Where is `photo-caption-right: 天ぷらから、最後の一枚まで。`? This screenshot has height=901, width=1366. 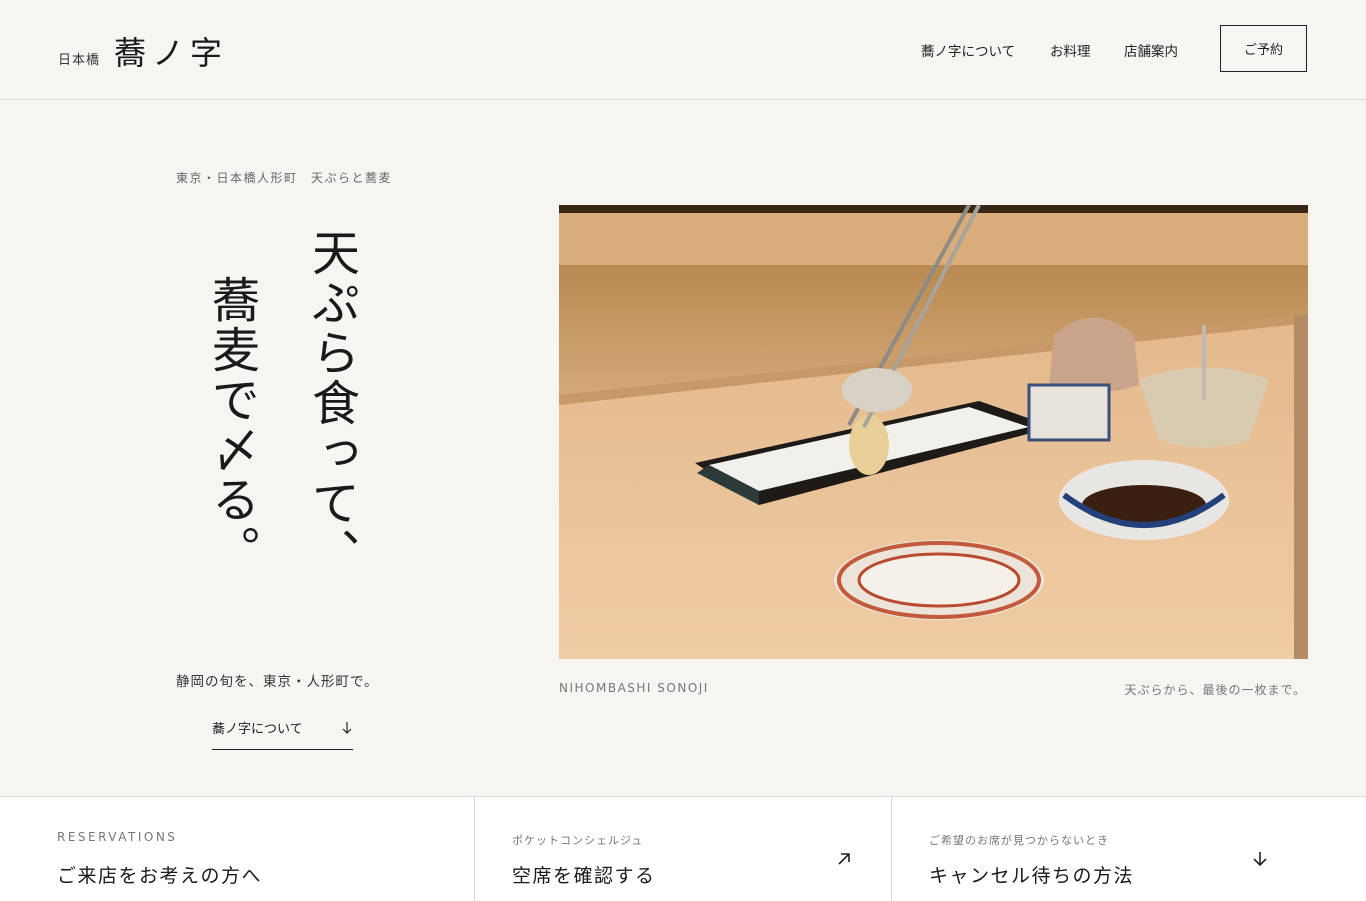 photo-caption-right: 天ぷらから、最後の一枚まで。 is located at coordinates (1215, 690).